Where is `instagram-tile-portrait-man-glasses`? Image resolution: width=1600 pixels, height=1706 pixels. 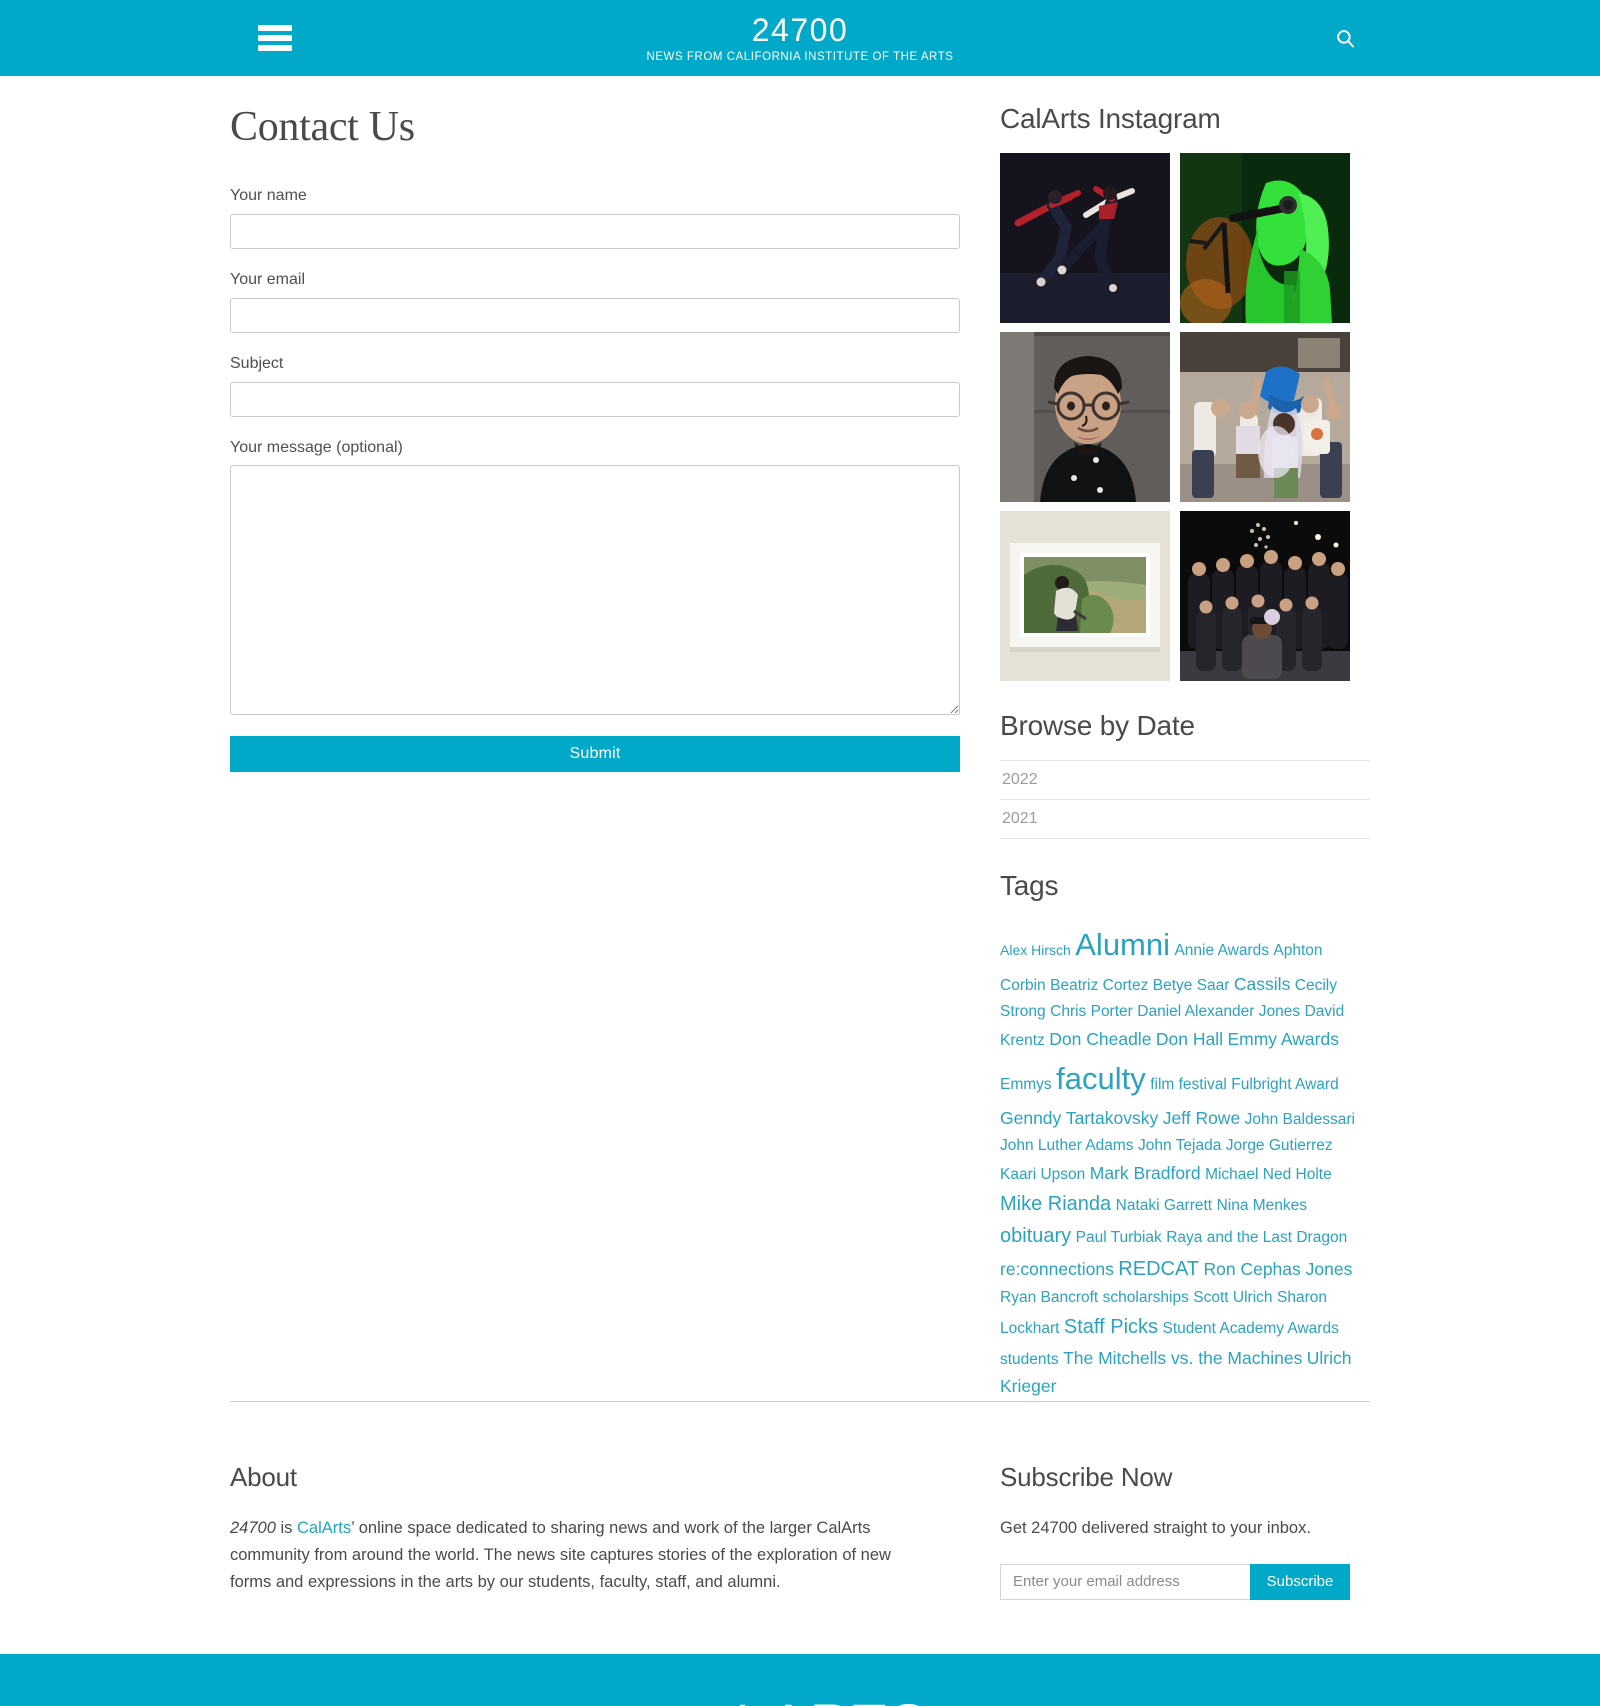
instagram-tile-portrait-man-glasses is located at coordinates (1085, 416).